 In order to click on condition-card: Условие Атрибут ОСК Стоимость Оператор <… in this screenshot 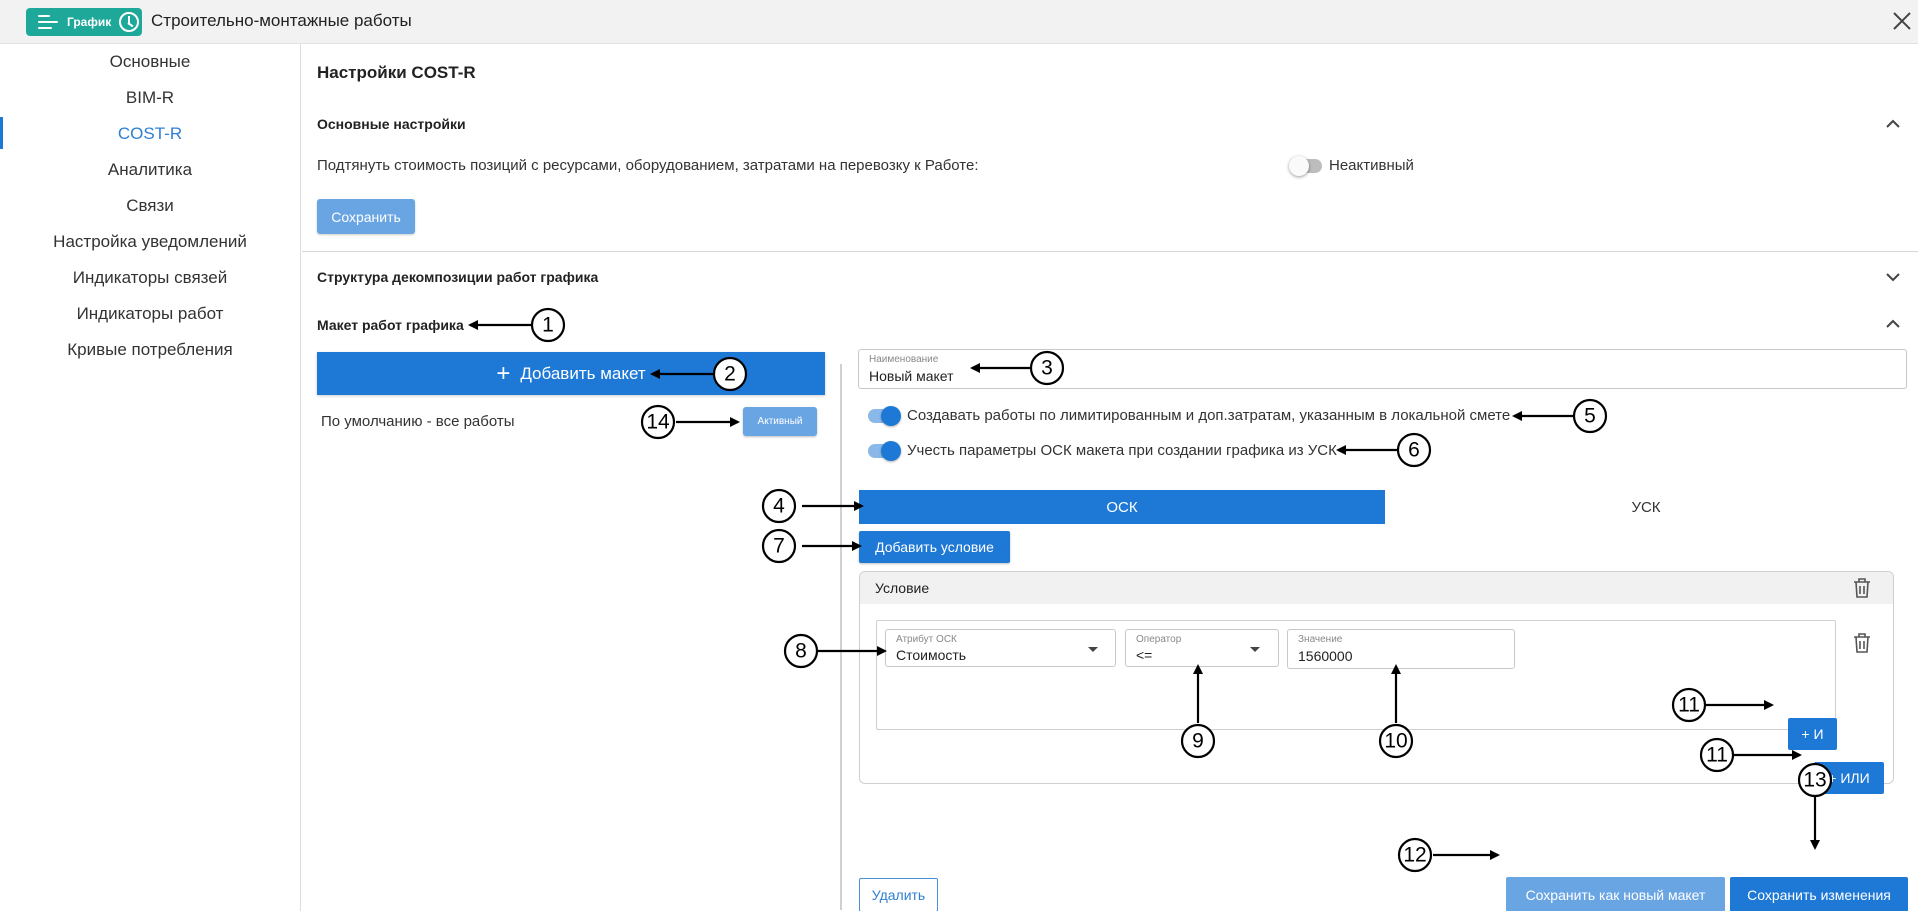, I will do `click(1376, 677)`.